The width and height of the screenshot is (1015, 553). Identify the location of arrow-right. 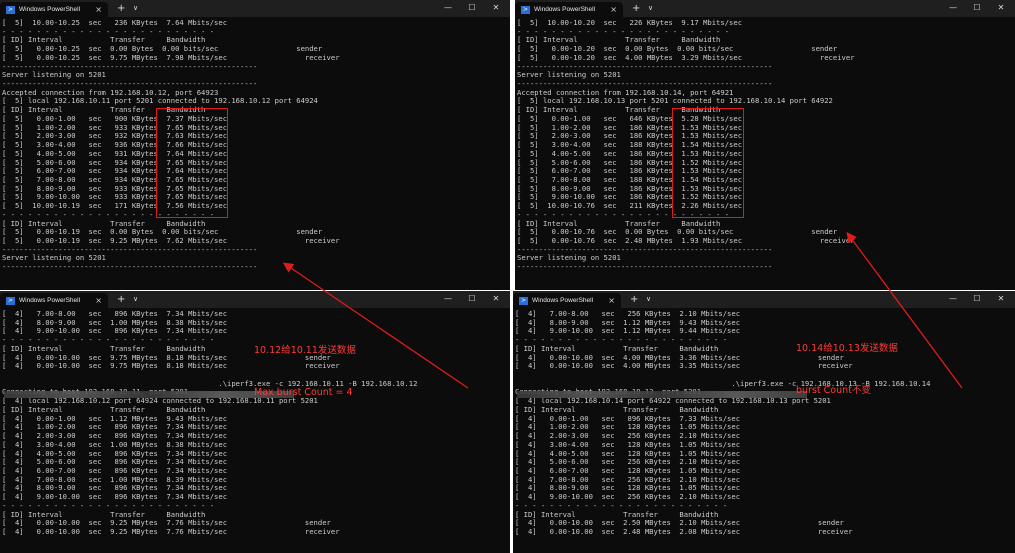
(904, 310).